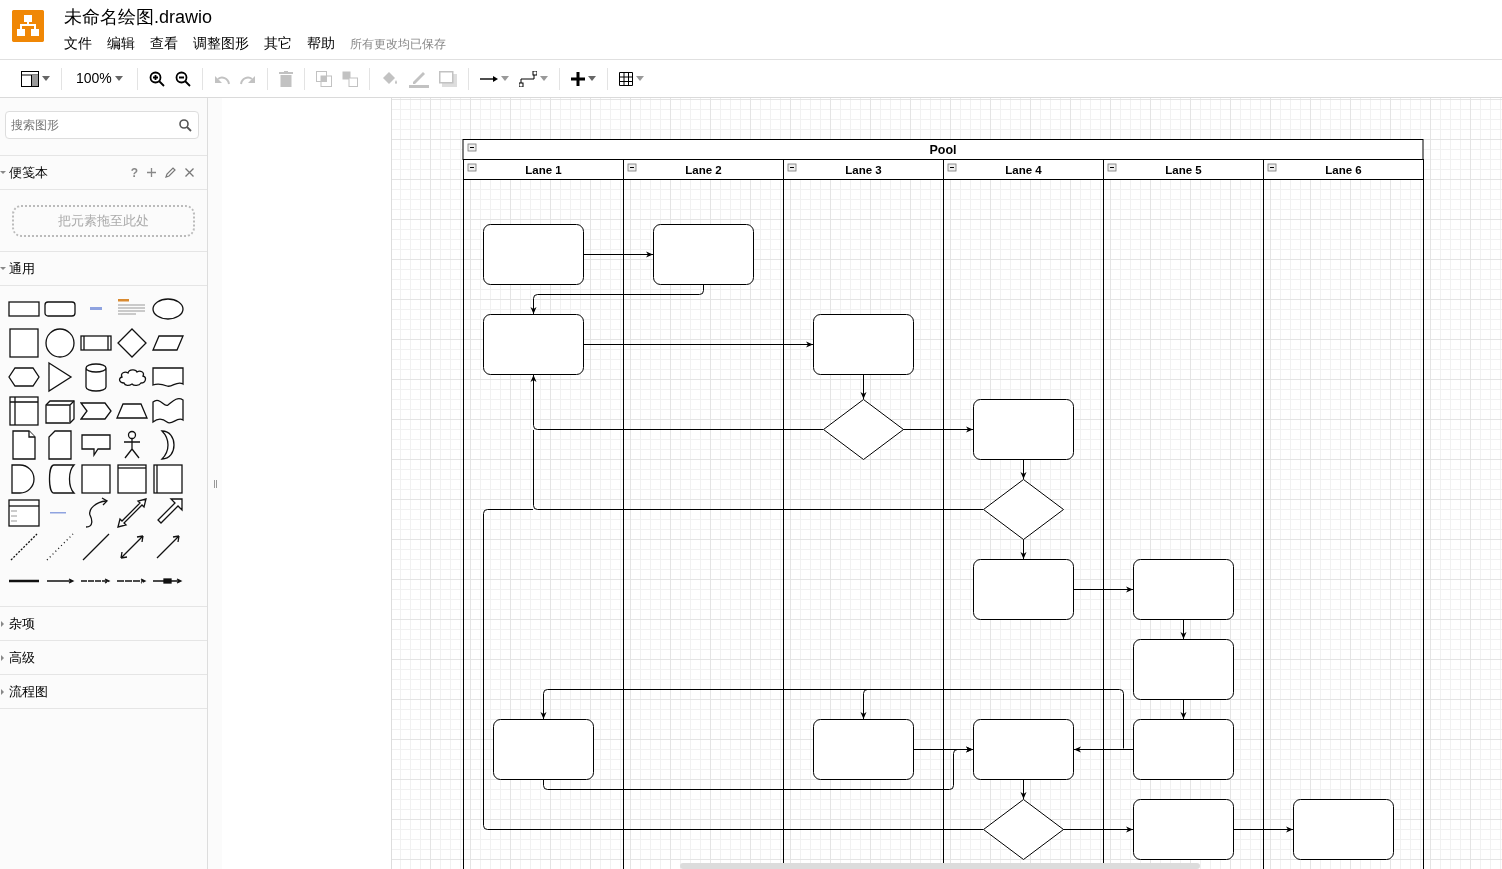 Image resolution: width=1502 pixels, height=869 pixels. Describe the element at coordinates (22, 657) in the screenshot. I see `section-title: 高级` at that location.